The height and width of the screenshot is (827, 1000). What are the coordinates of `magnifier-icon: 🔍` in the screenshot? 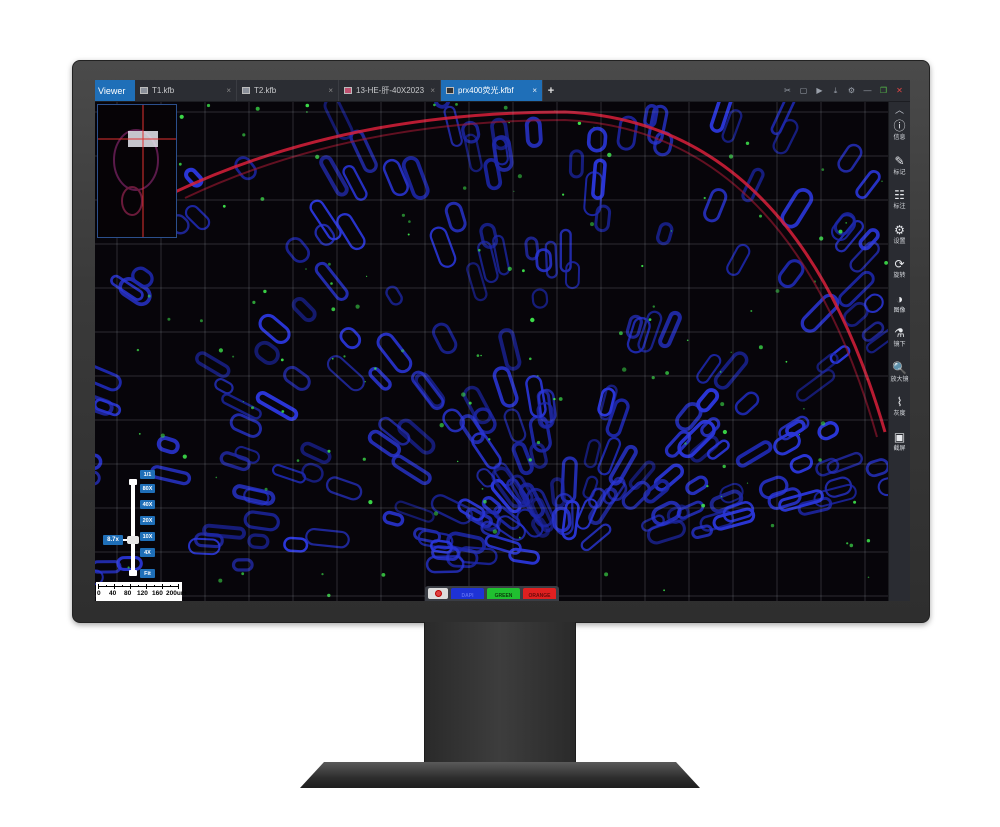 It's located at (899, 367).